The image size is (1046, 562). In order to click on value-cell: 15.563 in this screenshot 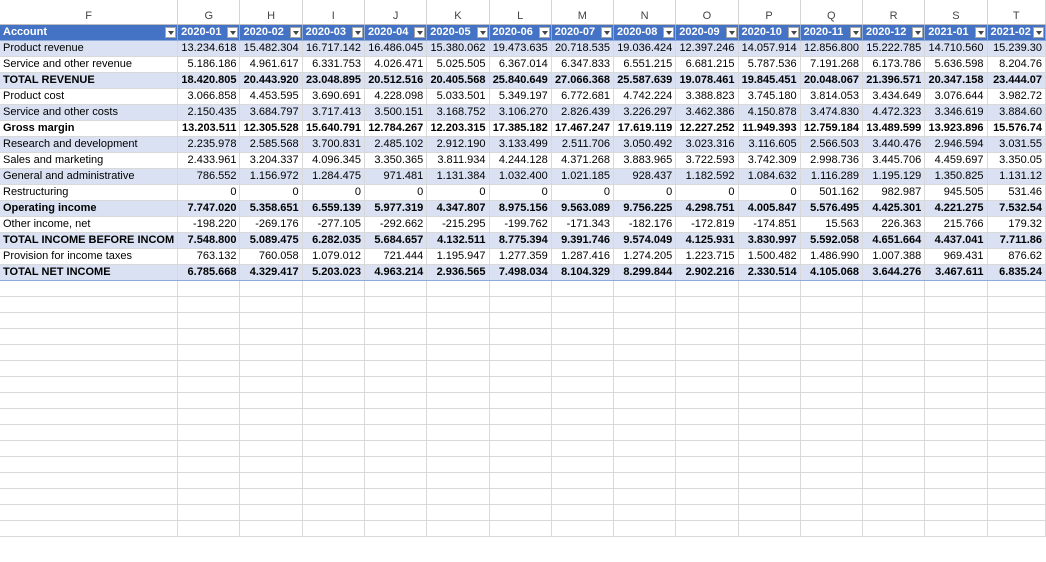, I will do `click(832, 224)`.